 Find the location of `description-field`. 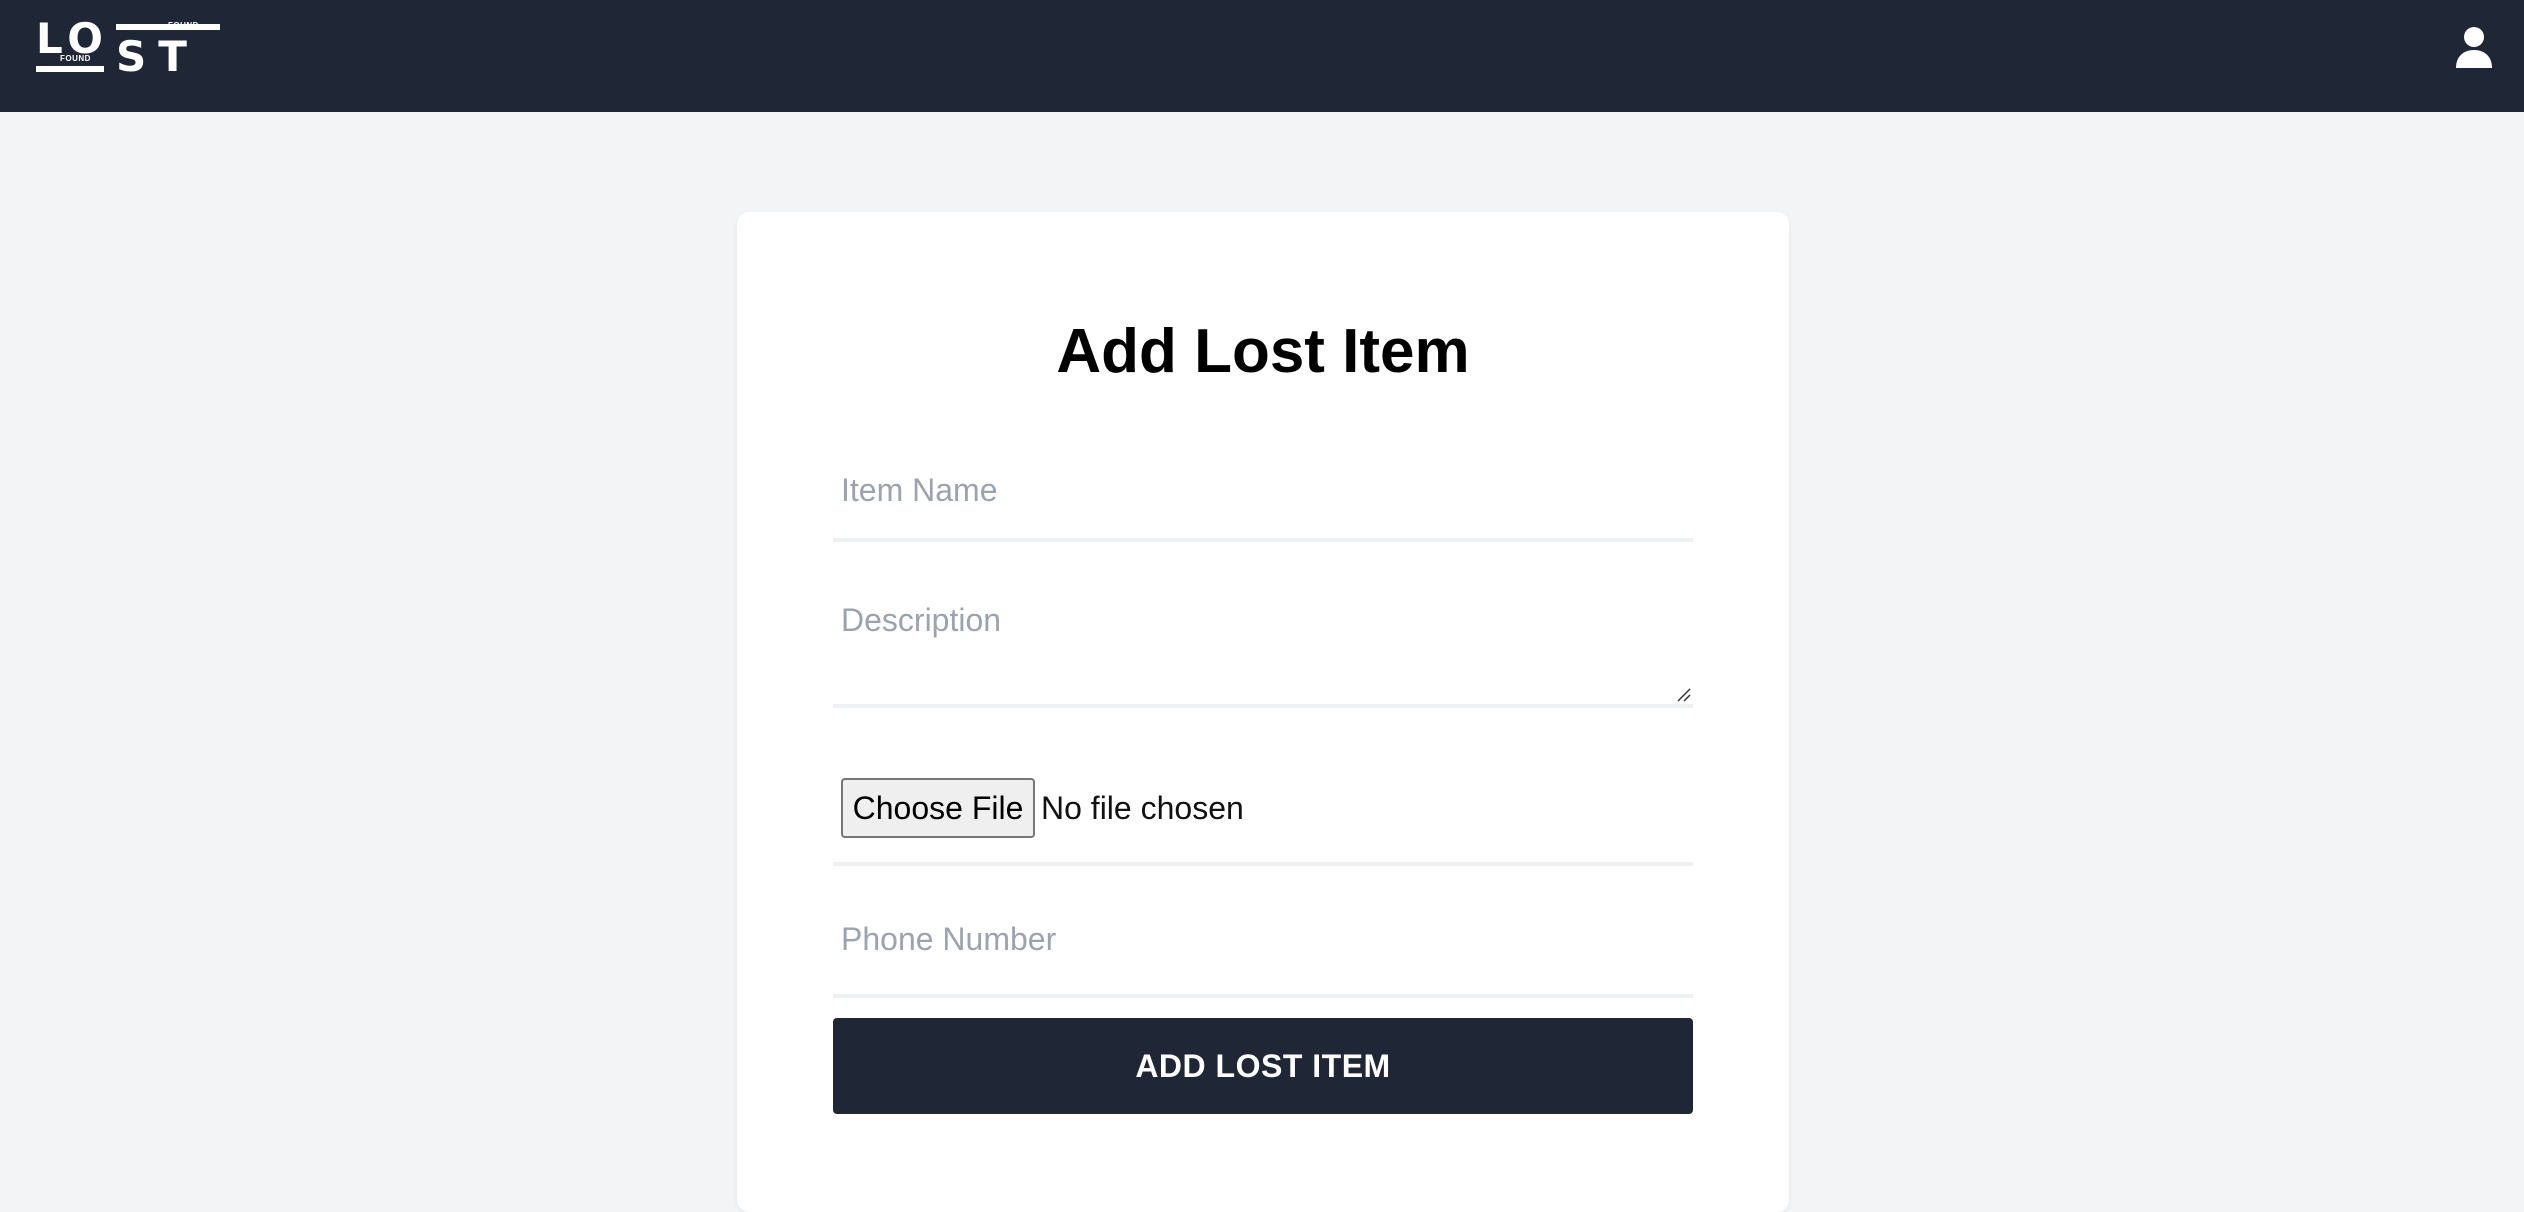

description-field is located at coordinates (1263, 640).